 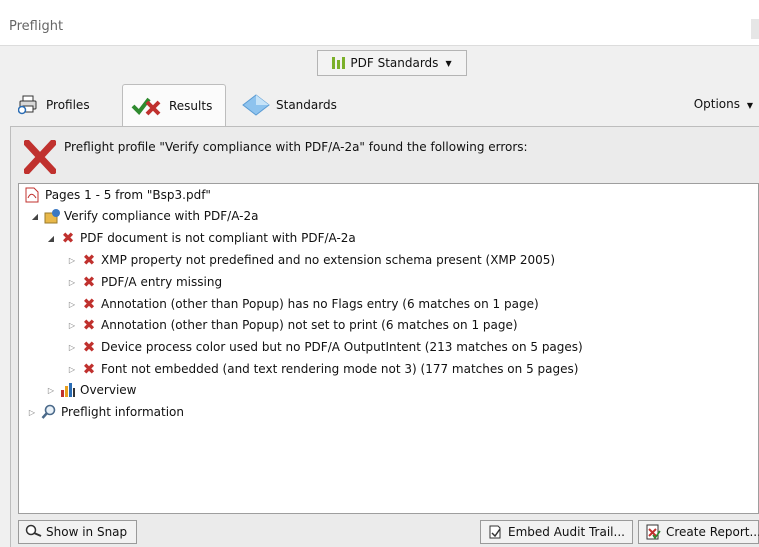 I want to click on tab-standards: Standards, so click(x=289, y=105).